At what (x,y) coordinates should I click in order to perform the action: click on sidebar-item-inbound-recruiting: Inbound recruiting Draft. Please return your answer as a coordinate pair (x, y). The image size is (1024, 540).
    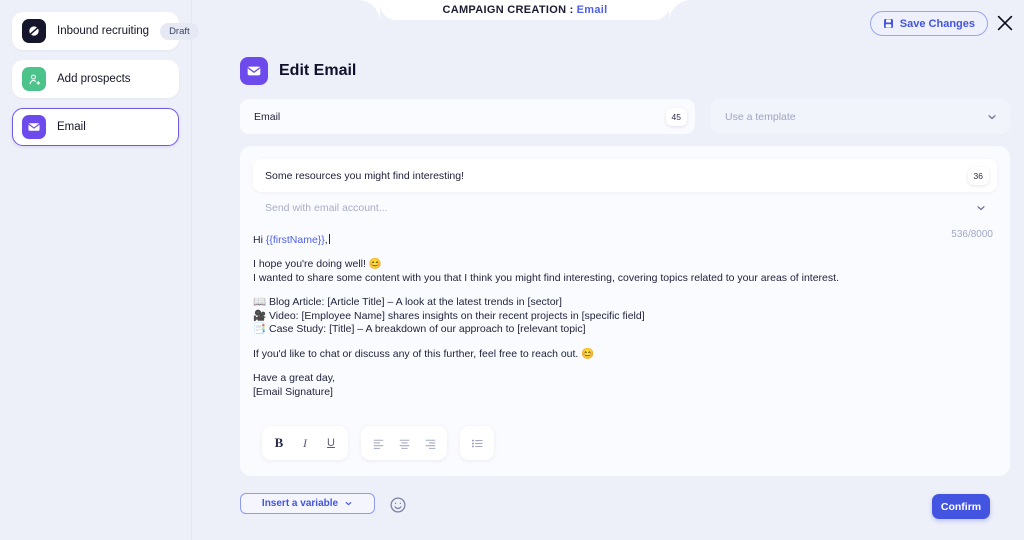
    Looking at the image, I should click on (105, 31).